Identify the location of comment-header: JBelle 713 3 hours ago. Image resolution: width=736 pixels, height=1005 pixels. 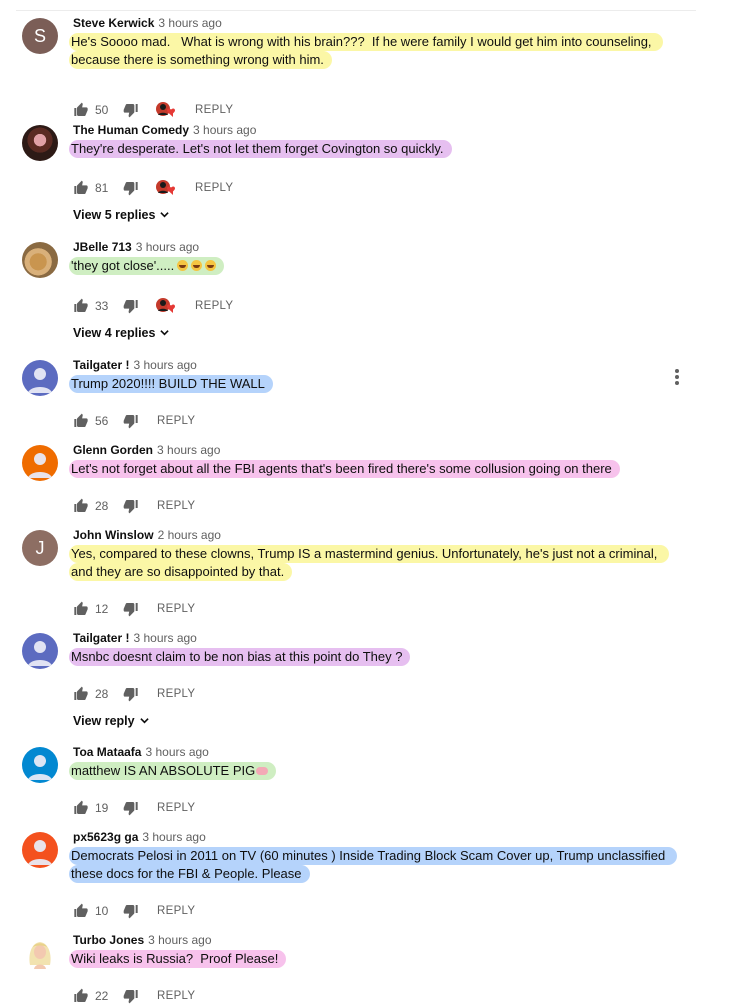
(136, 247).